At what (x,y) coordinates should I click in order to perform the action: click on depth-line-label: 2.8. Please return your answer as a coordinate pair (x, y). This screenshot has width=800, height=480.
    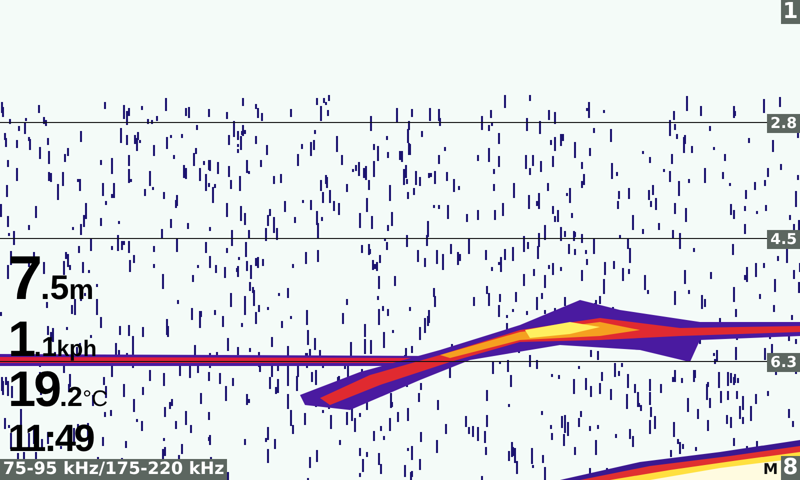
    Looking at the image, I should click on (783, 123).